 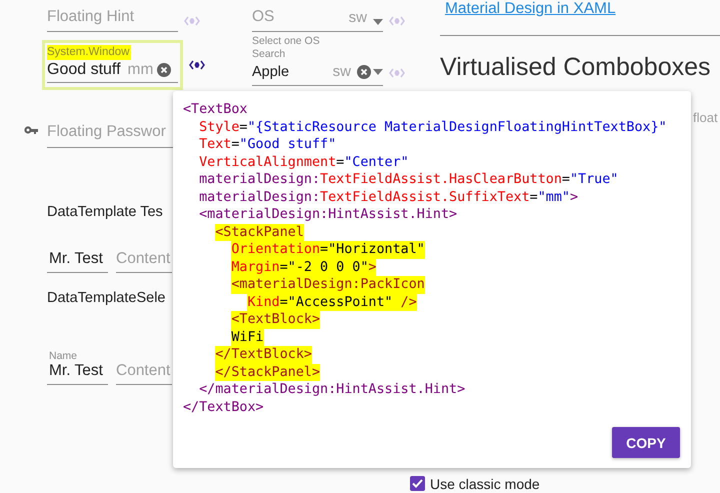 I want to click on checkbox-label: Use classic mode, so click(x=485, y=484).